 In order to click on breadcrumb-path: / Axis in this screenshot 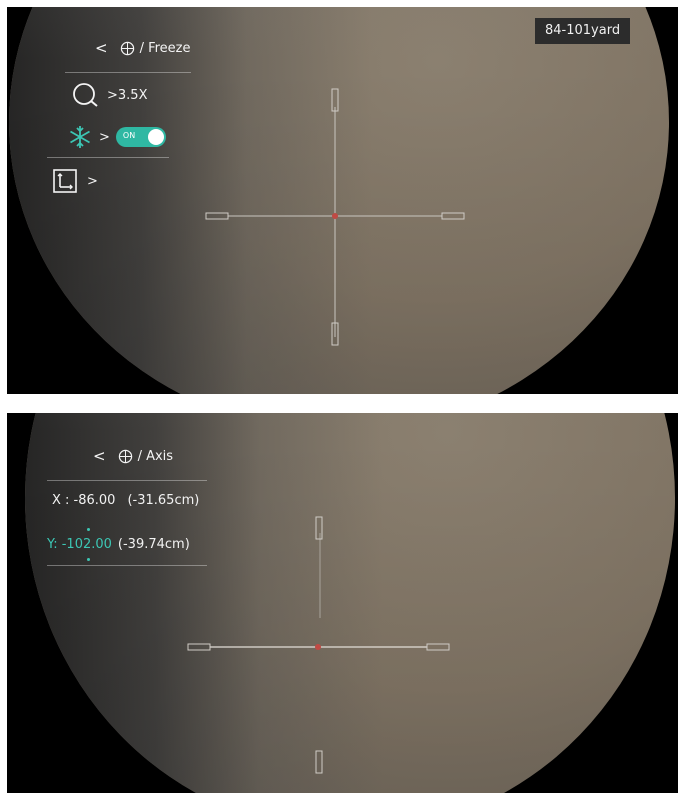, I will do `click(155, 456)`.